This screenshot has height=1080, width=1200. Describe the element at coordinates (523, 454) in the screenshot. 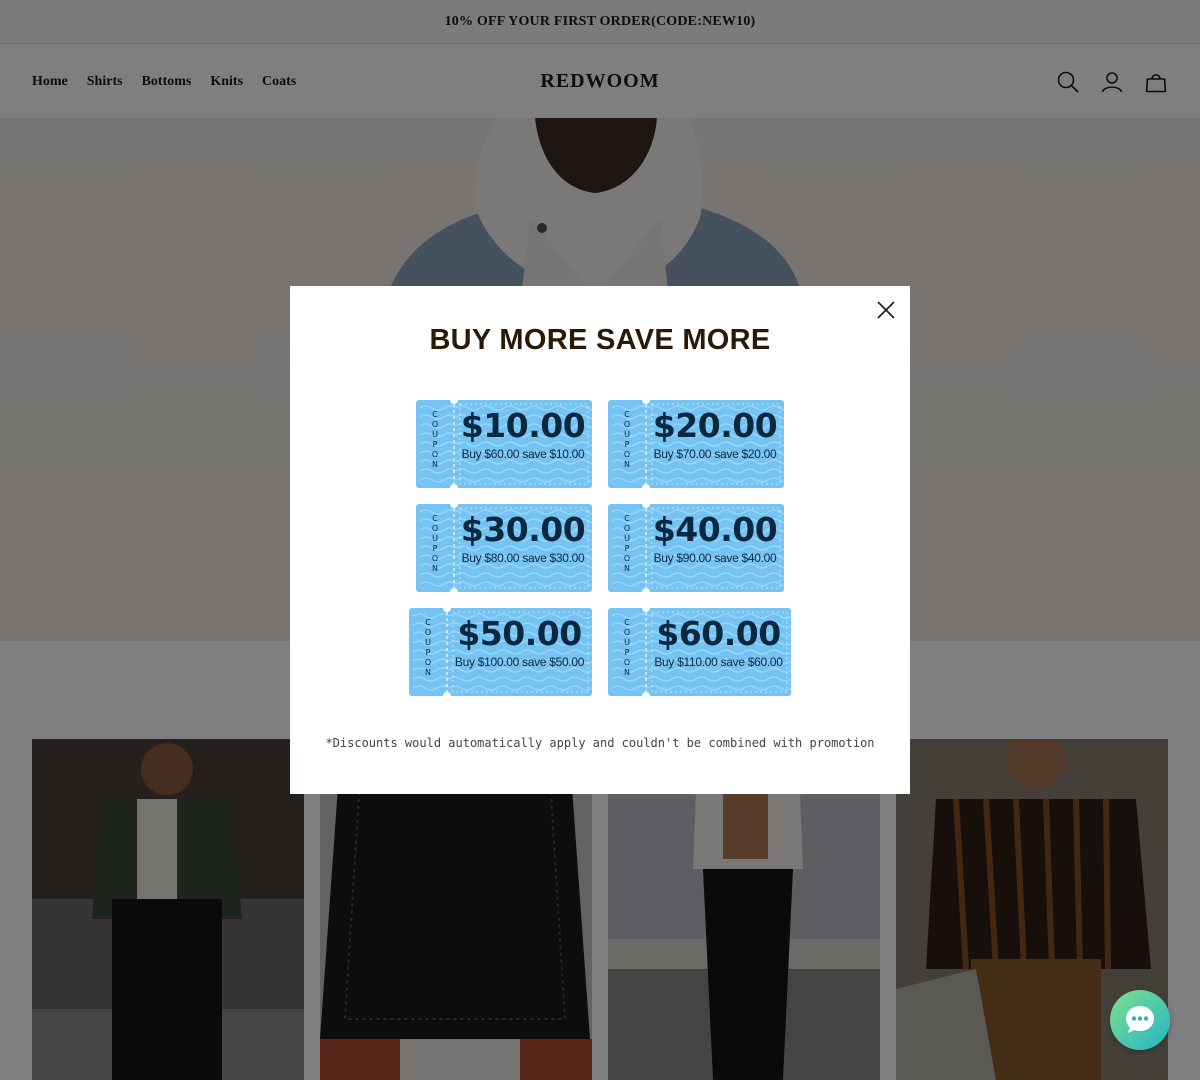

I see `coupon-description: Buy $60.00 save $10.00` at that location.